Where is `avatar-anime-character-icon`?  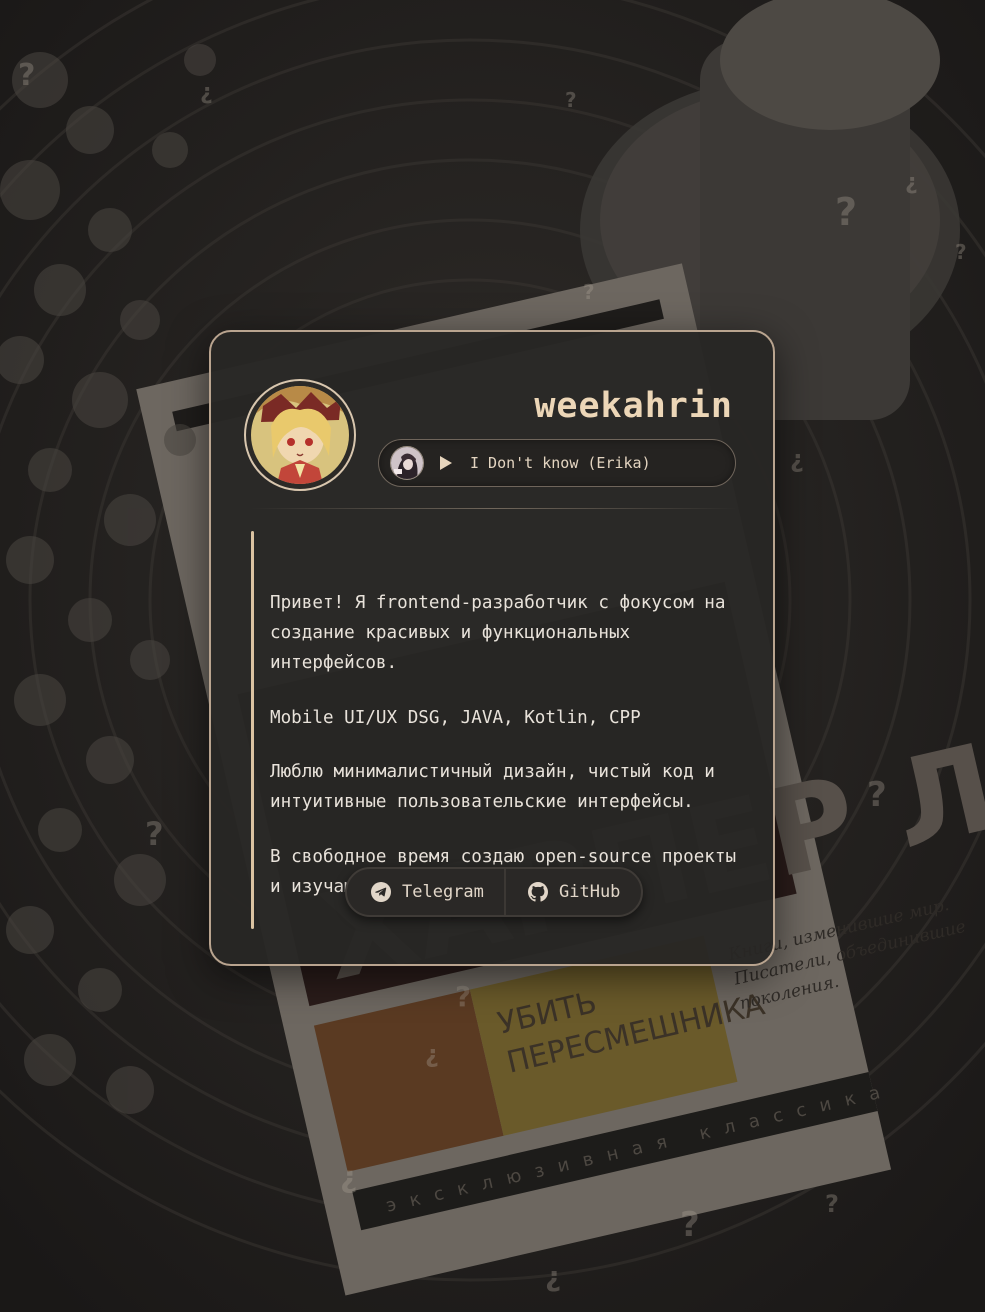 avatar-anime-character-icon is located at coordinates (300, 435).